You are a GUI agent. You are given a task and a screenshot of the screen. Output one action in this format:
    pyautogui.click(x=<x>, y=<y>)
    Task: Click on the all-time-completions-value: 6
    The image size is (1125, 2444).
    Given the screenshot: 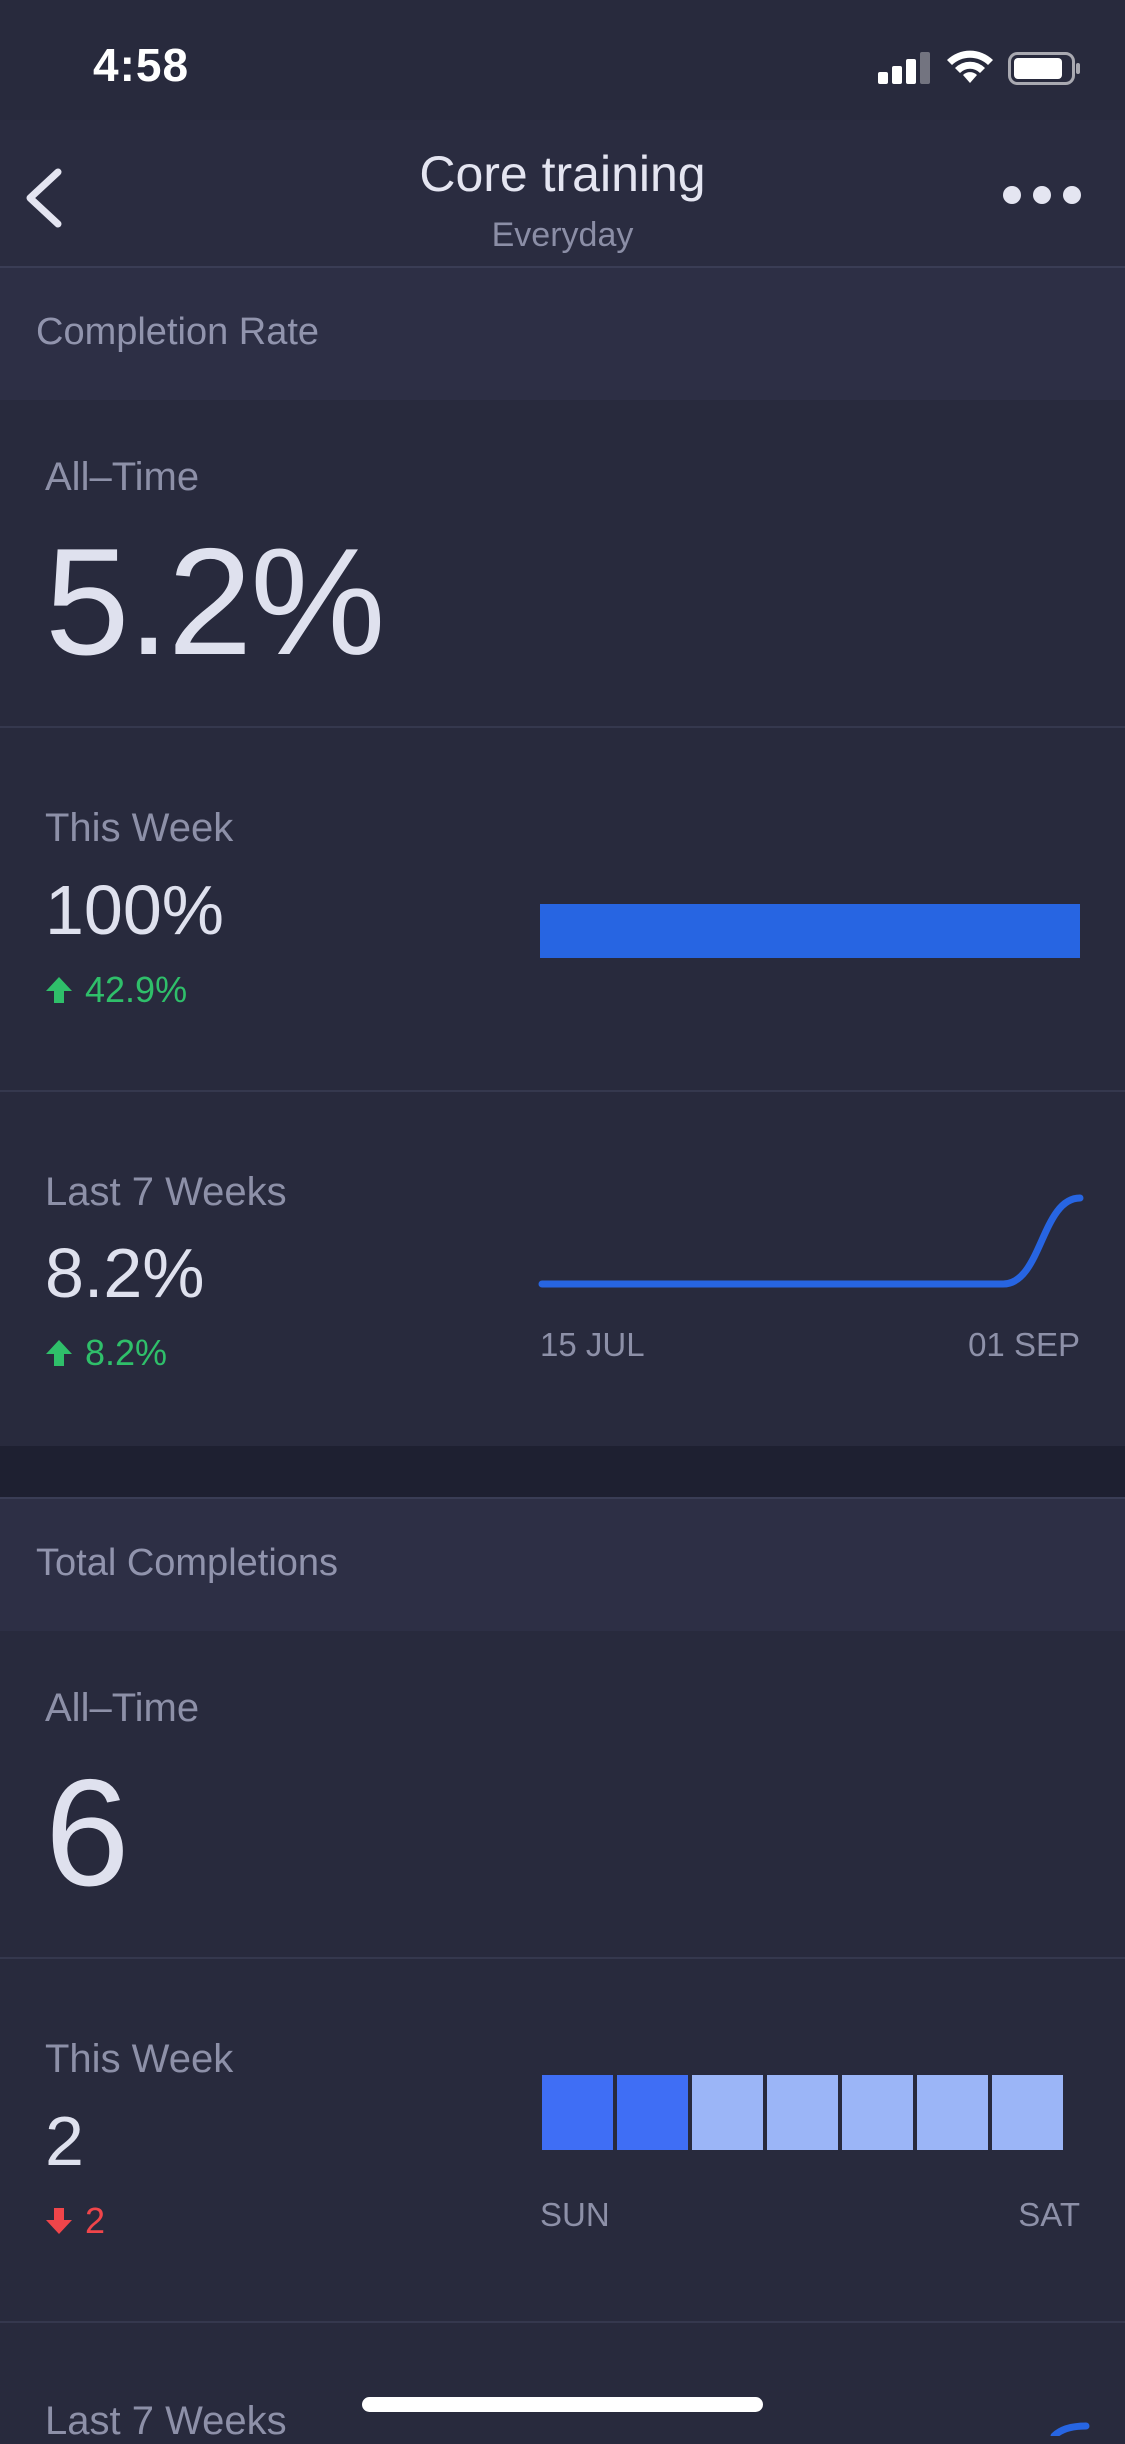 What is the action you would take?
    pyautogui.click(x=87, y=1833)
    